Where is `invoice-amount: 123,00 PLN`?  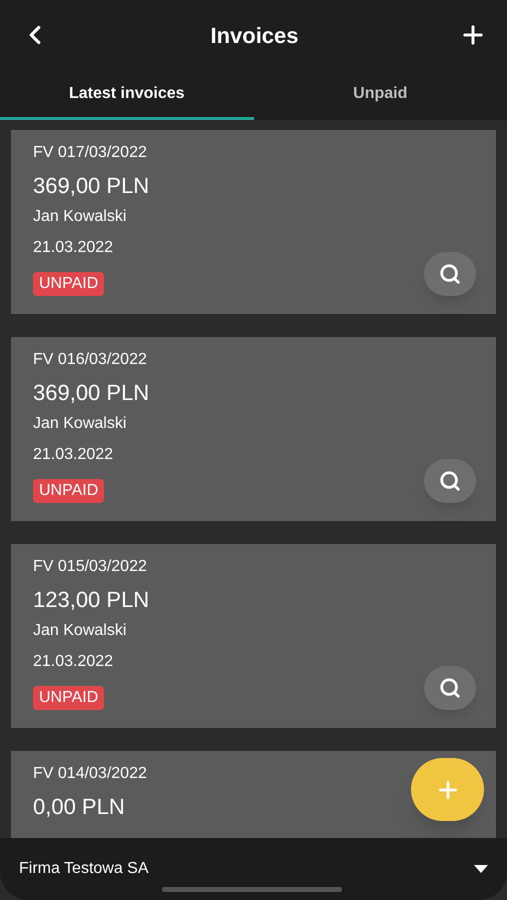 invoice-amount: 123,00 PLN is located at coordinates (91, 600).